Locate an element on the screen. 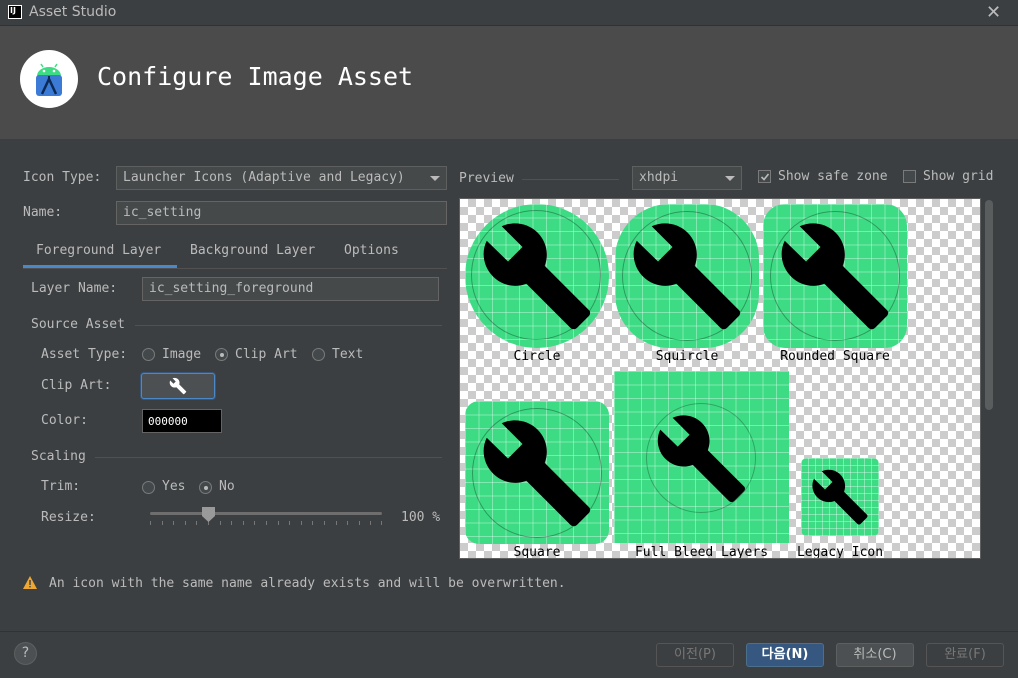 This screenshot has height=678, width=1018. asset-type-image-label: Image is located at coordinates (182, 354).